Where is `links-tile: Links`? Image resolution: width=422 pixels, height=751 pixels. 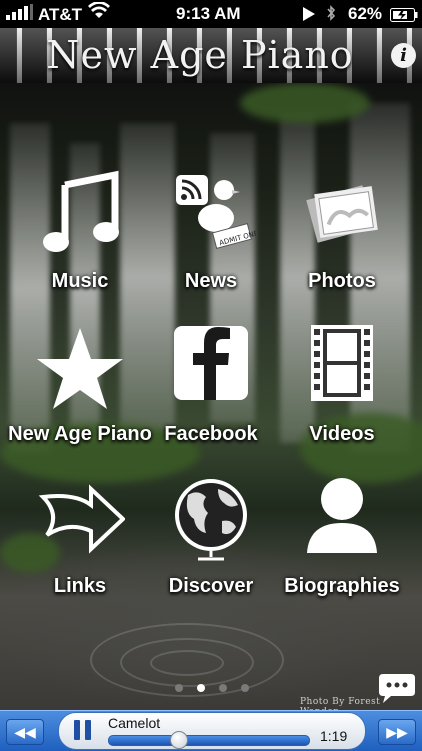 links-tile: Links is located at coordinates (80, 550).